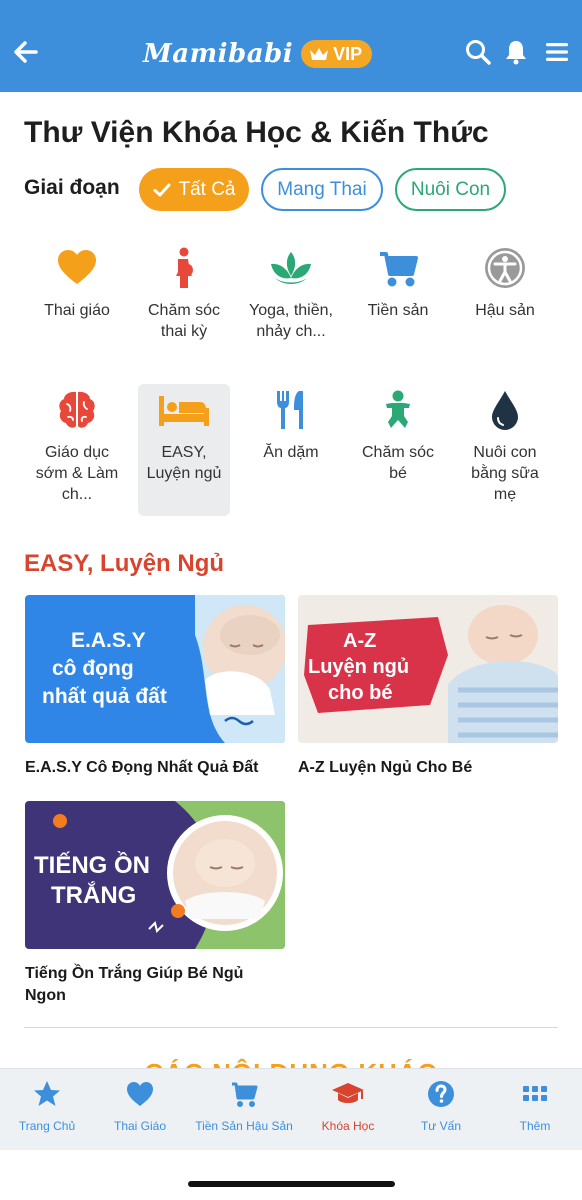 The height and width of the screenshot is (1200, 582). I want to click on filter-chip-all: Tất Cả, so click(194, 189).